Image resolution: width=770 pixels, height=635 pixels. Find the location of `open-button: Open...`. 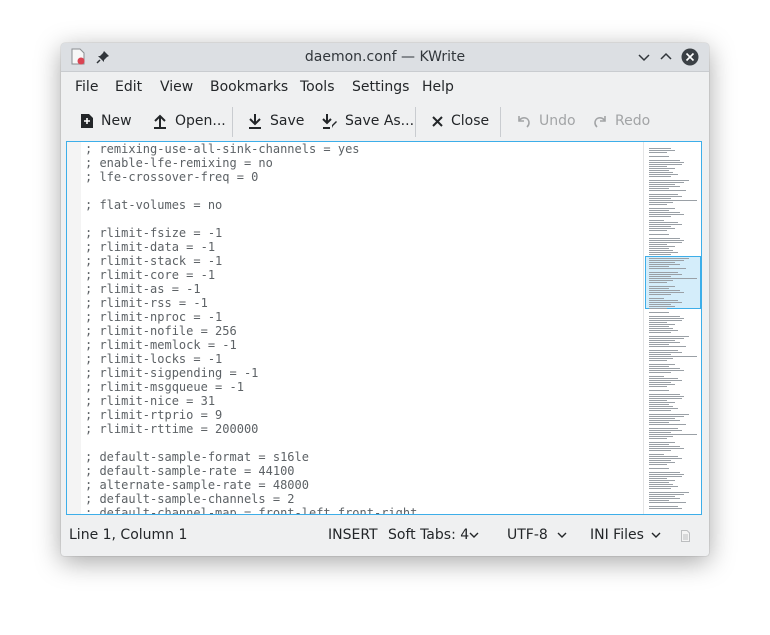

open-button: Open... is located at coordinates (189, 121).